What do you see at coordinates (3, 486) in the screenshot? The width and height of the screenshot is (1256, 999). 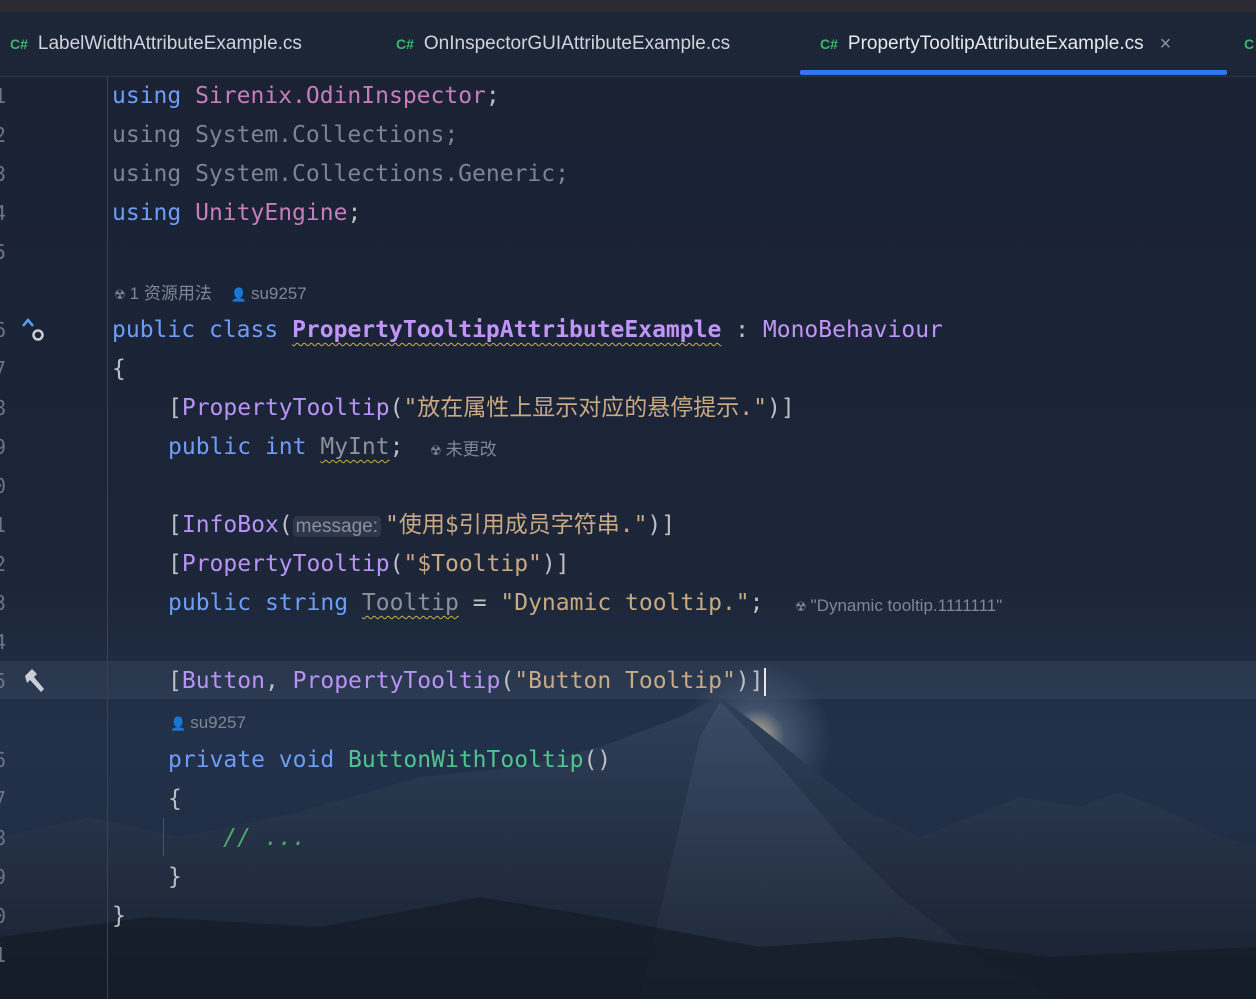 I see `line-number: 0` at bounding box center [3, 486].